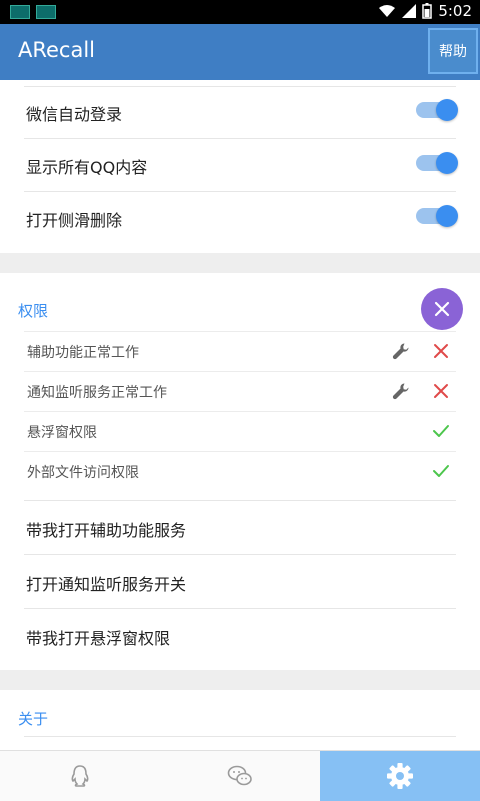 This screenshot has height=801, width=480. What do you see at coordinates (240, 581) in the screenshot?
I see `open-notification-listener-button: 打开通知监听服务开关` at bounding box center [240, 581].